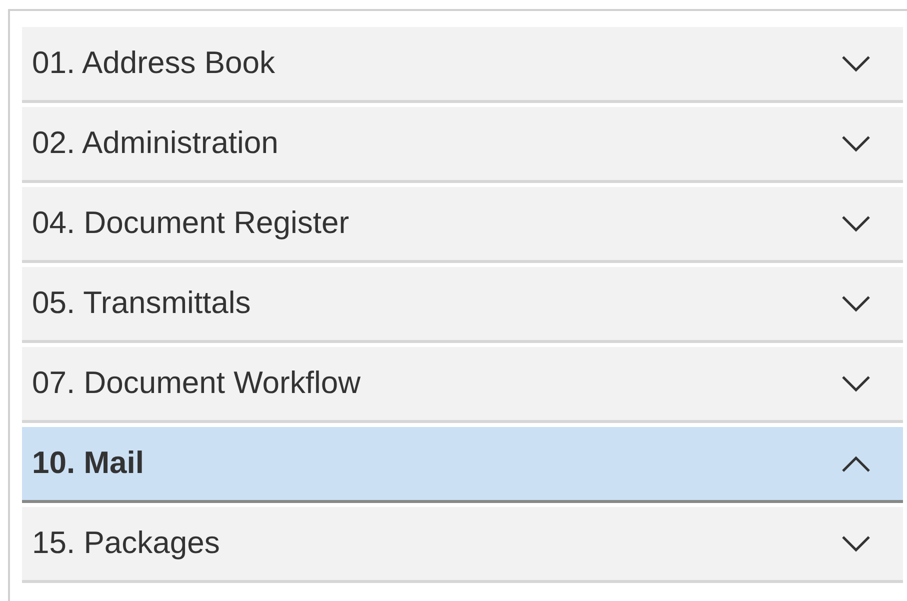 Image resolution: width=907 pixels, height=601 pixels. I want to click on accordion-header: 04. Document Register, so click(462, 225).